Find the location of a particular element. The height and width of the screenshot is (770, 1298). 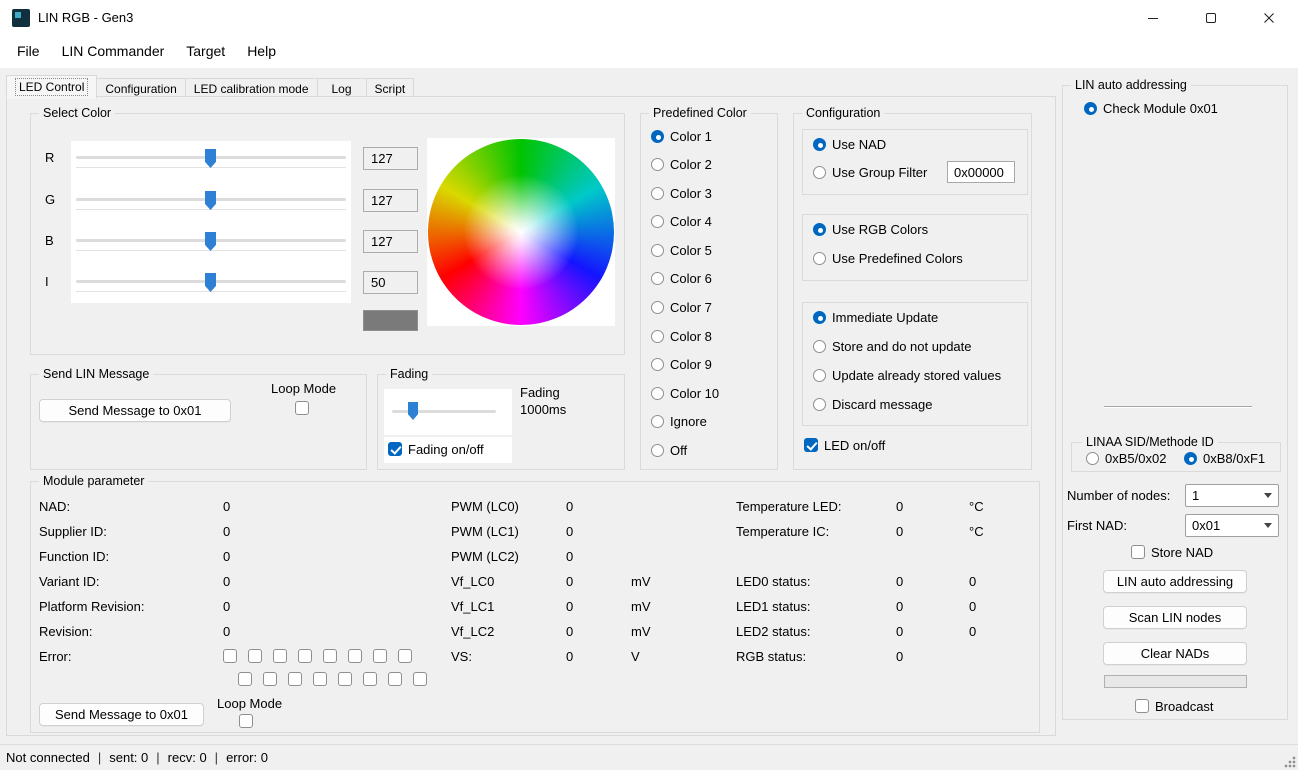

fading-slider-track is located at coordinates (444, 411).